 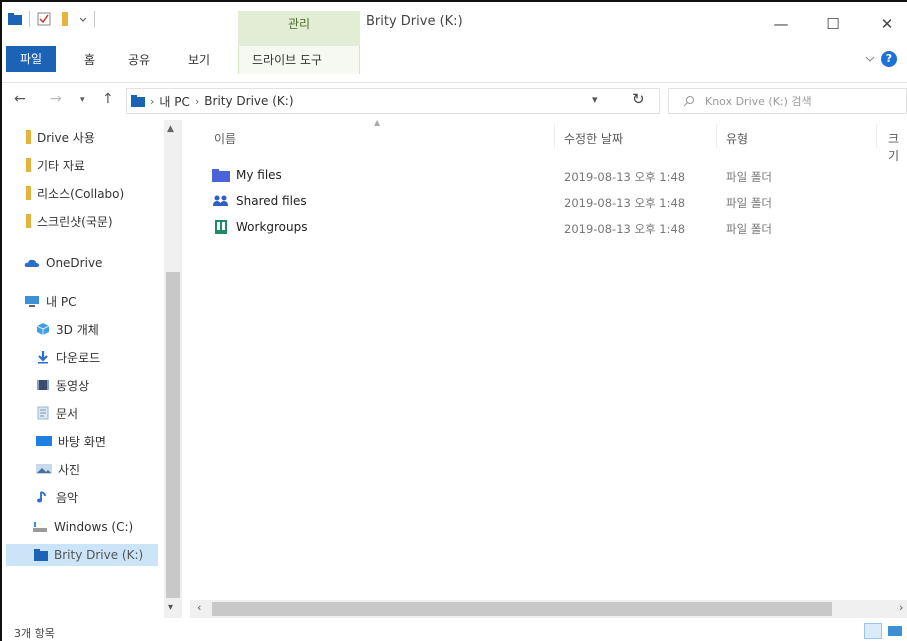 What do you see at coordinates (82, 100) in the screenshot?
I see `recent-locations-chevron-icon: ▾` at bounding box center [82, 100].